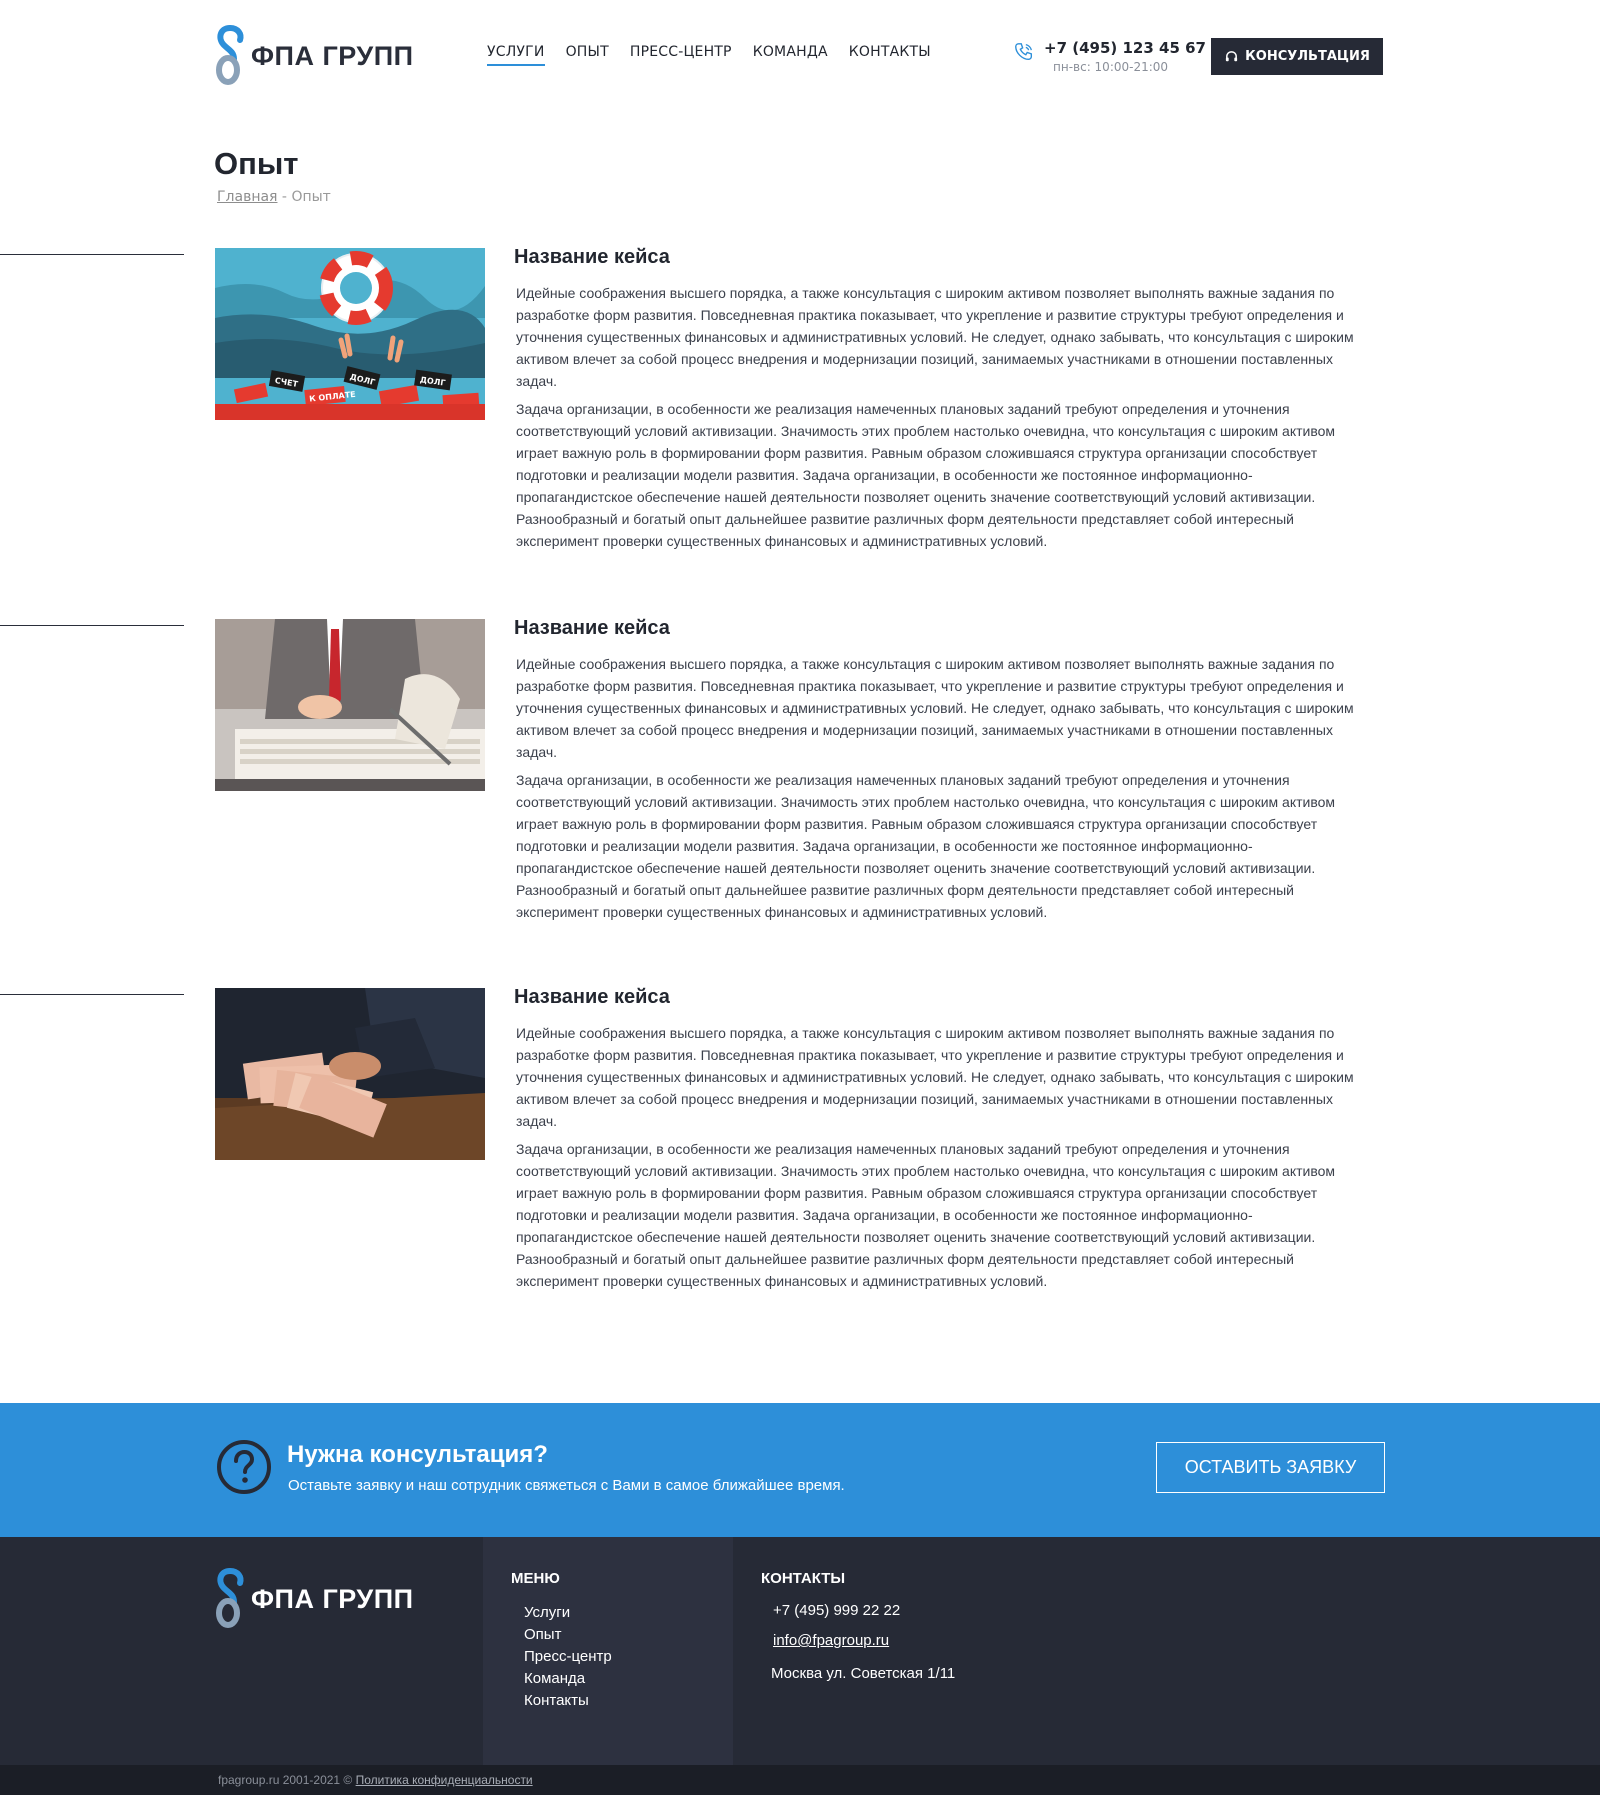 The width and height of the screenshot is (1600, 1795). I want to click on main-nav: УСЛУГИ ОПЫТ ПРЕСС-ЦЕНТР КОМАНДА КОНТАКТЫ, so click(709, 55).